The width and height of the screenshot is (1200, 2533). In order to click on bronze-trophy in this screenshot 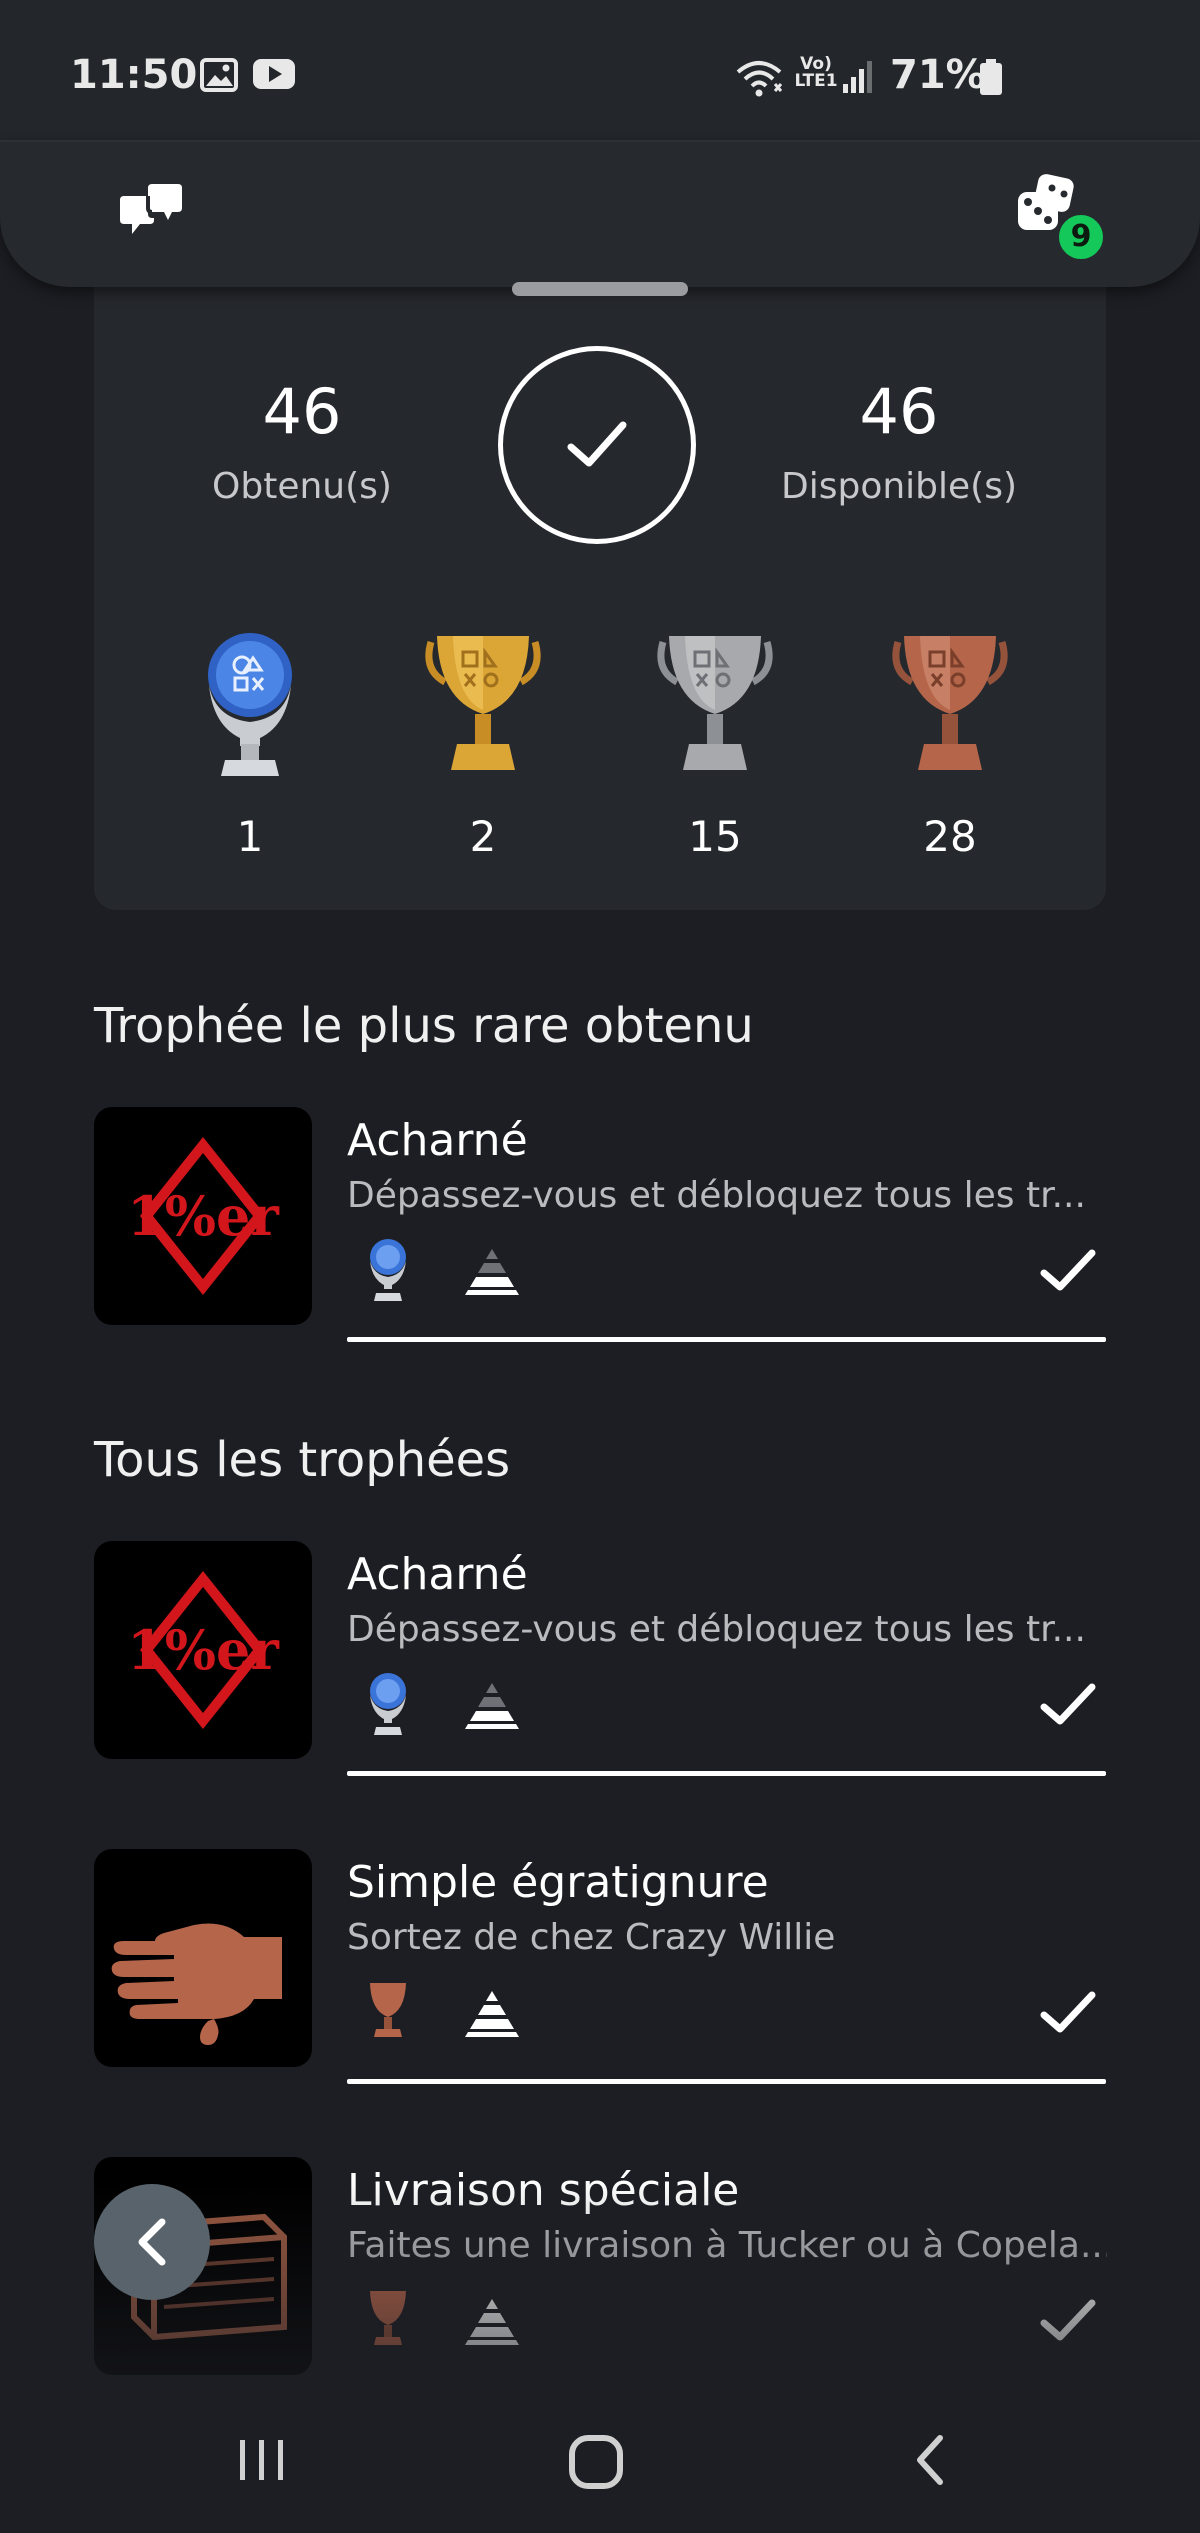, I will do `click(950, 707)`.